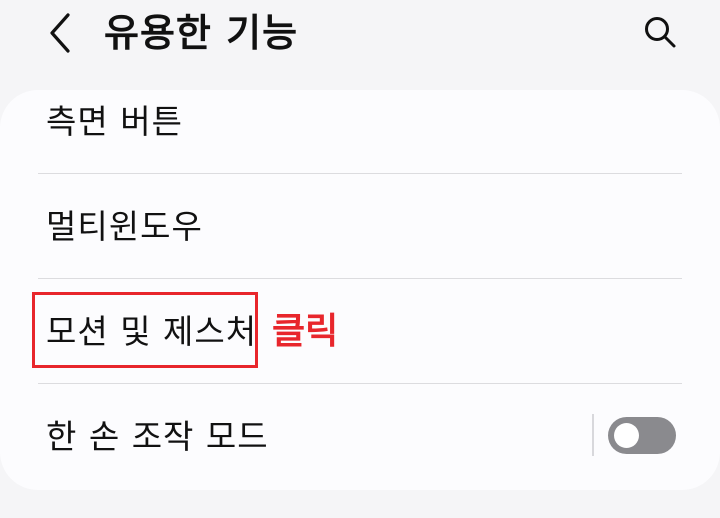 Image resolution: width=720 pixels, height=518 pixels. I want to click on back-button, so click(60, 33).